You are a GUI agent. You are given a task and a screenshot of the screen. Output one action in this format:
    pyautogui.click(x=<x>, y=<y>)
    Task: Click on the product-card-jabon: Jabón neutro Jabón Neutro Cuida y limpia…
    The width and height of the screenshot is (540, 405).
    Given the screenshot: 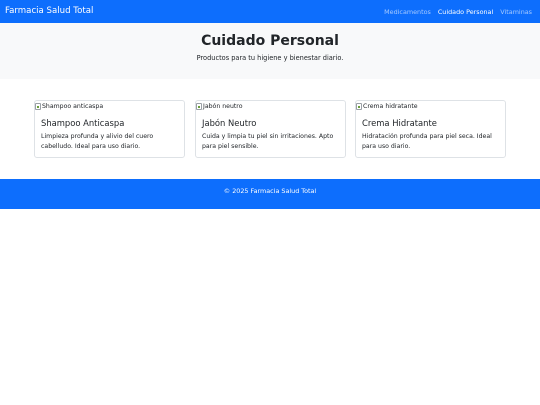 What is the action you would take?
    pyautogui.click(x=270, y=129)
    